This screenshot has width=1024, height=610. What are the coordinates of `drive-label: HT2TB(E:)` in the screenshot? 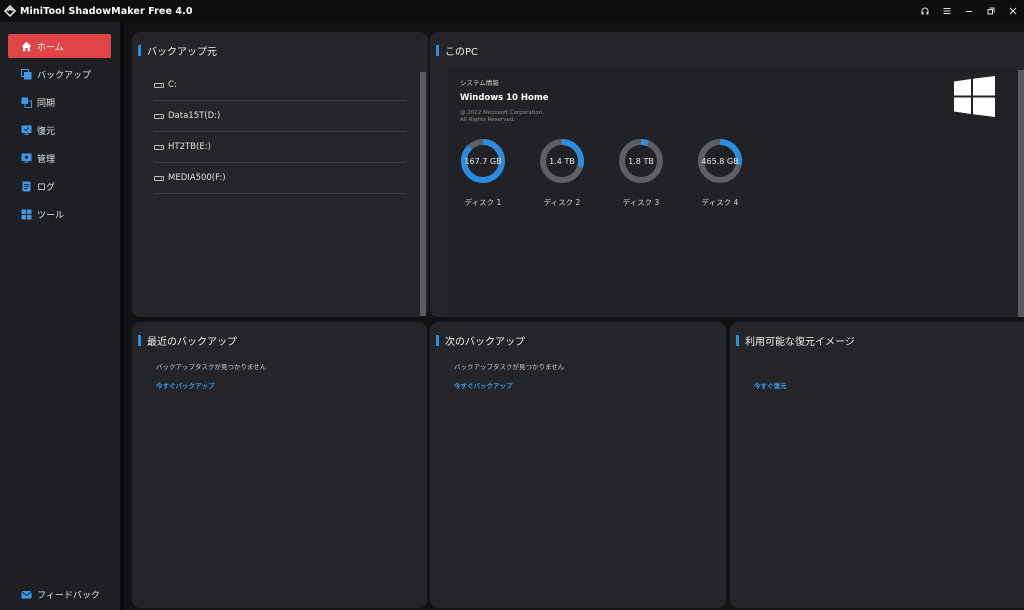 It's located at (189, 147).